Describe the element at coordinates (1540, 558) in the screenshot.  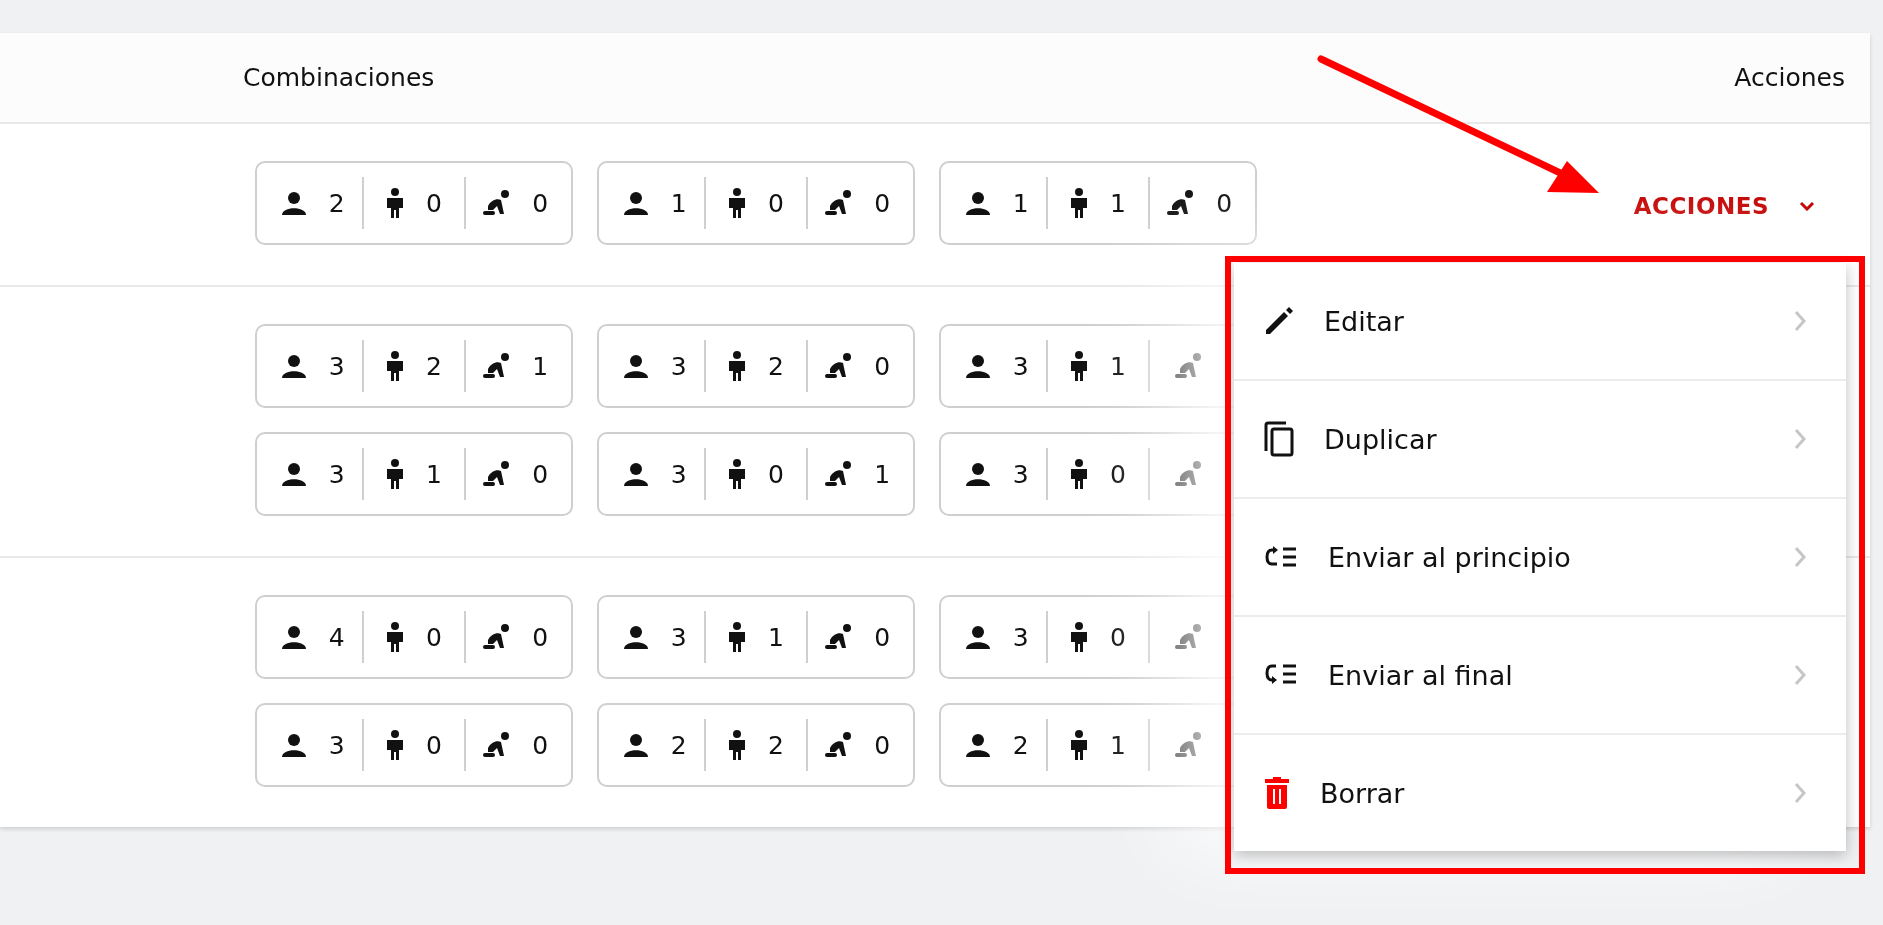
I see `menu-item: Enviar al principio` at that location.